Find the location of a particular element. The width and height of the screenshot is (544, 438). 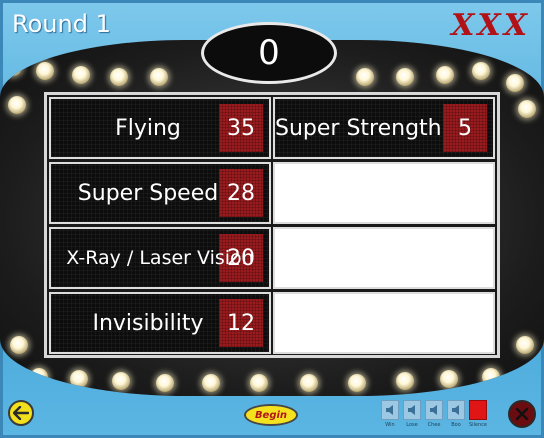

score-display: 0 is located at coordinates (269, 53).